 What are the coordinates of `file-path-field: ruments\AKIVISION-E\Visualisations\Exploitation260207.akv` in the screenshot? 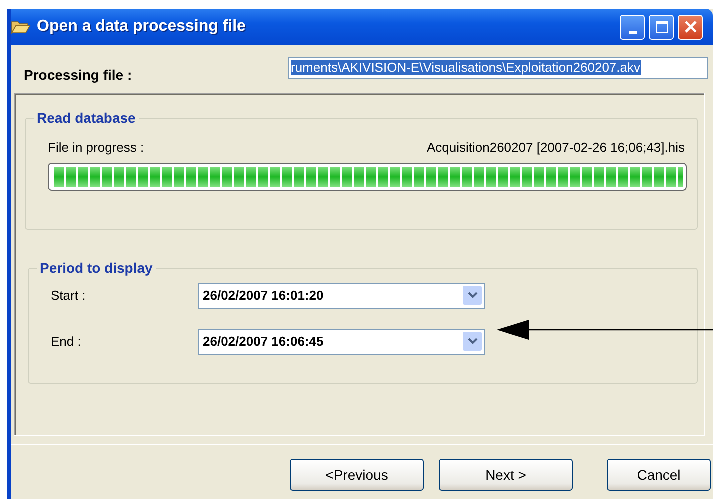 It's located at (498, 67).